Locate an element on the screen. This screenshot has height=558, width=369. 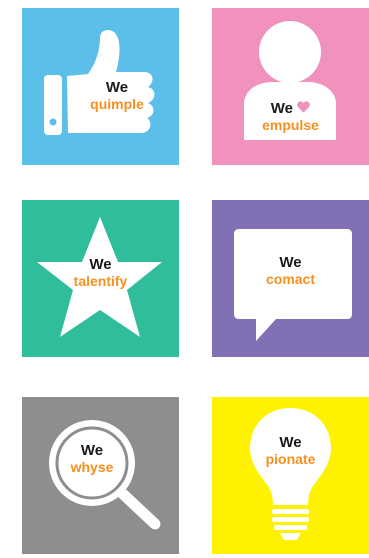
tile-pionate: We pionate is located at coordinates (290, 475).